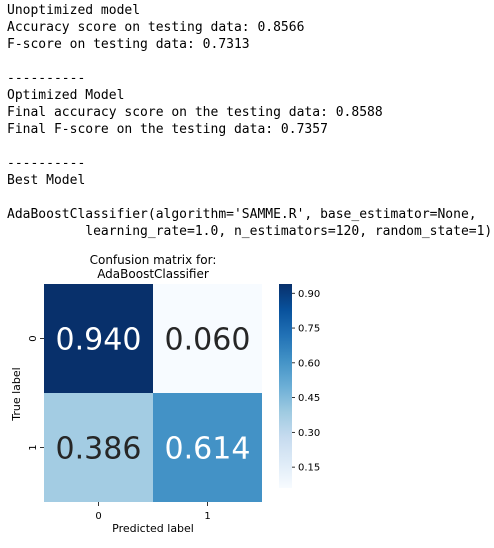 This screenshot has height=548, width=494. I want to click on colorbar, so click(285, 386).